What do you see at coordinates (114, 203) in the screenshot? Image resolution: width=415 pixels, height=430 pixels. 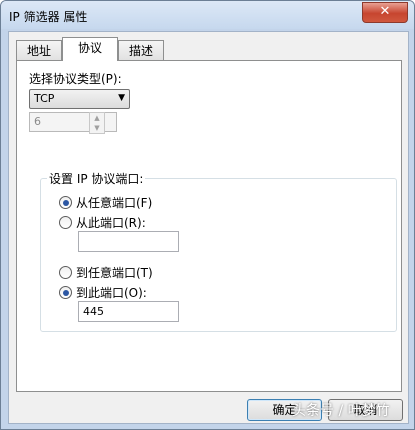 I see `from-any-port-label: 从任意端口(F)` at bounding box center [114, 203].